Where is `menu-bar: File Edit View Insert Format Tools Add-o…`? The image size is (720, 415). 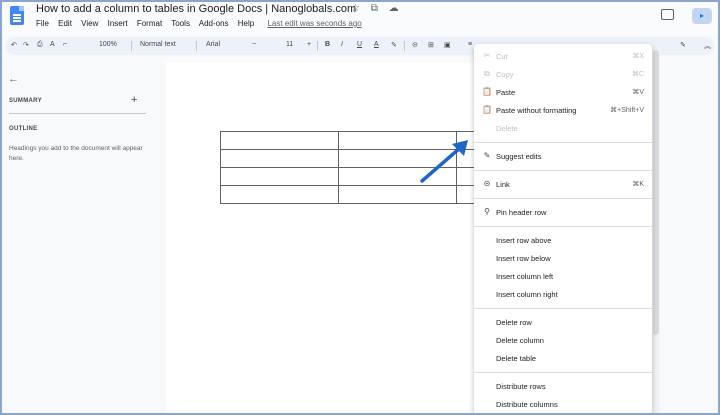
menu-bar: File Edit View Insert Format Tools Add-o… is located at coordinates (202, 23).